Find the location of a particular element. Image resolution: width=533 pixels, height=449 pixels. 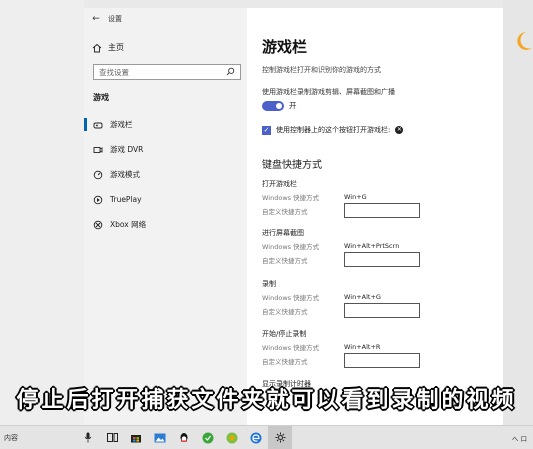

shortcut-name: 进行屏幕截图 is located at coordinates (283, 233).